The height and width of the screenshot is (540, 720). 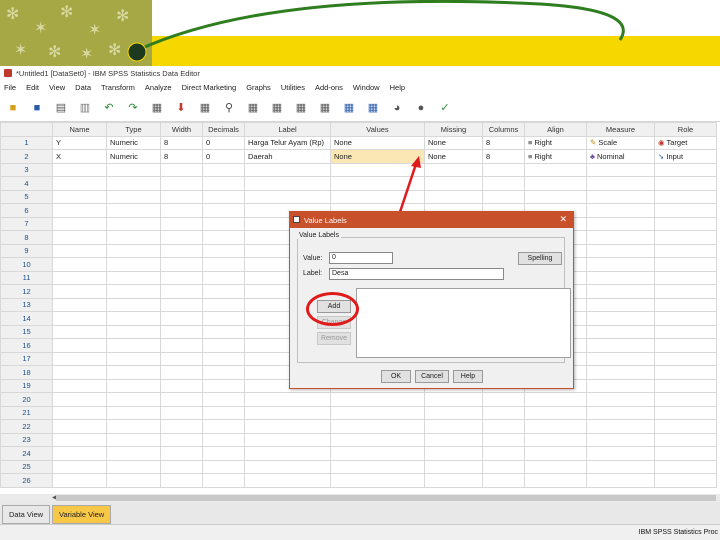 What do you see at coordinates (313, 258) in the screenshot?
I see `value-field-label: Value:` at bounding box center [313, 258].